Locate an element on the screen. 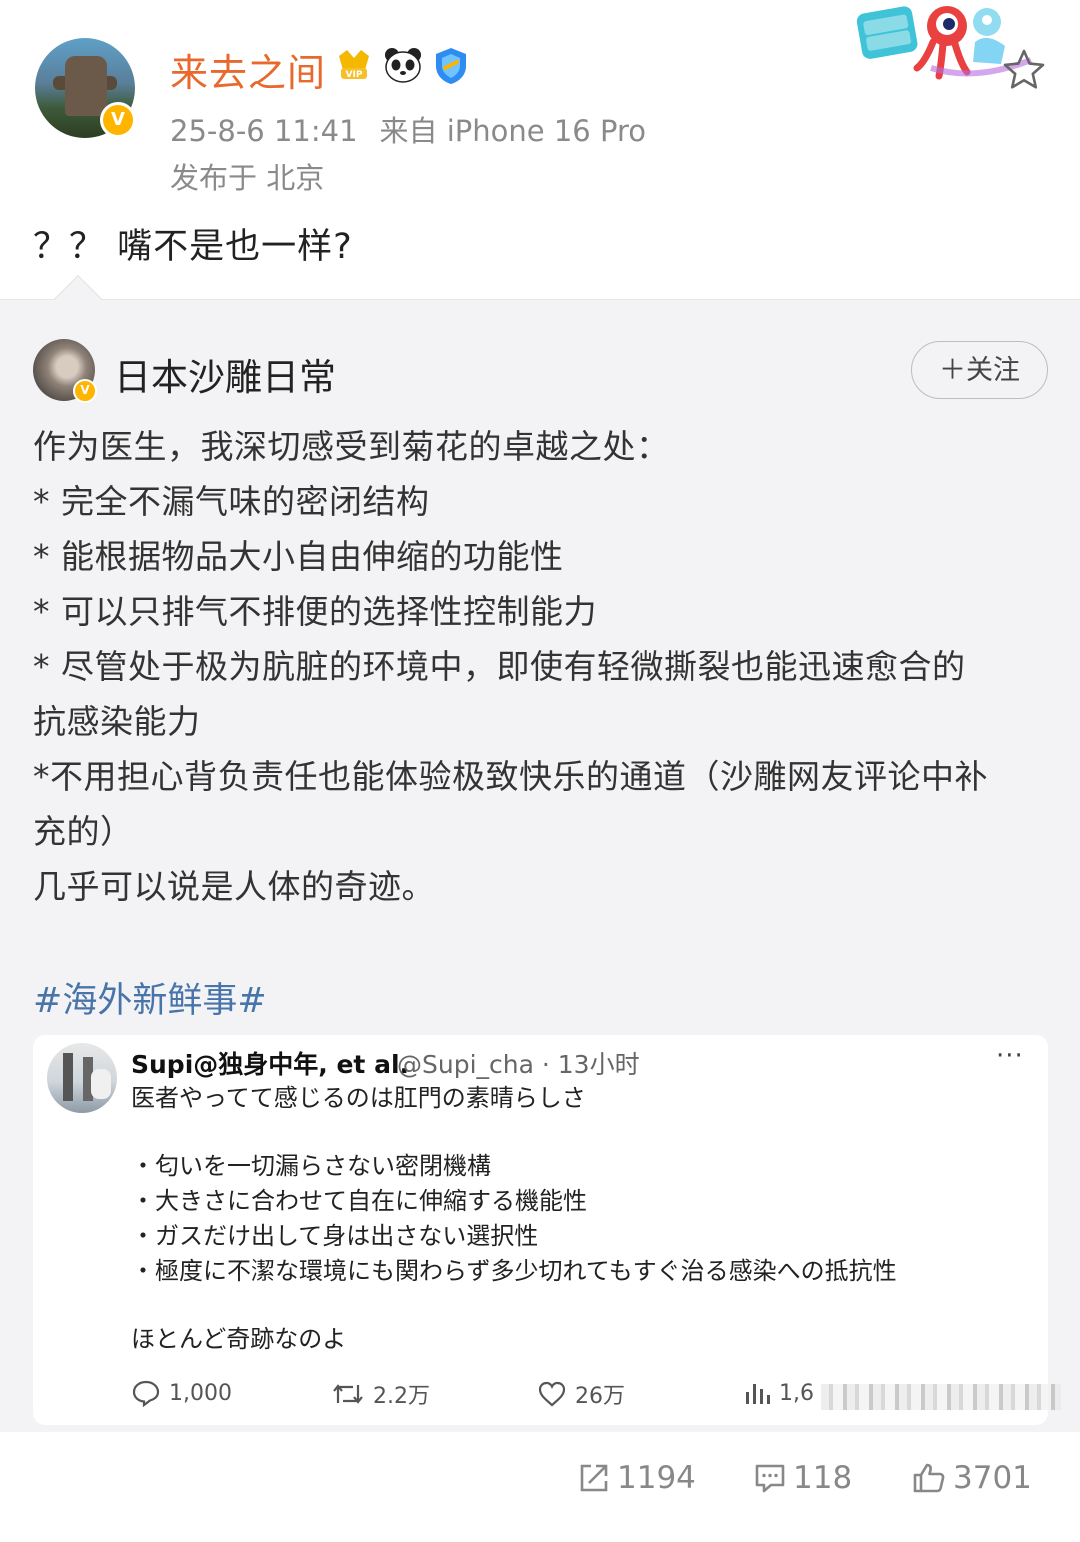  repost-author-name: 日本沙雕日常 is located at coordinates (225, 374).